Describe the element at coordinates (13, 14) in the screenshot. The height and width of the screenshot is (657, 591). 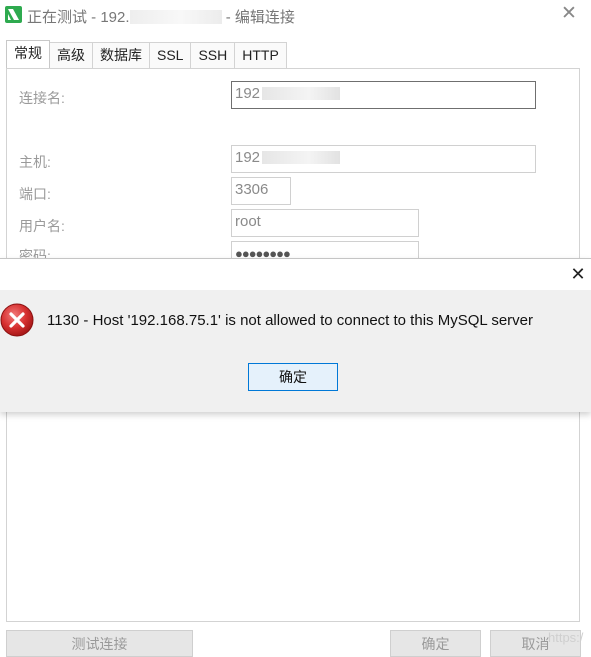
I see `navicat-app-icon` at that location.